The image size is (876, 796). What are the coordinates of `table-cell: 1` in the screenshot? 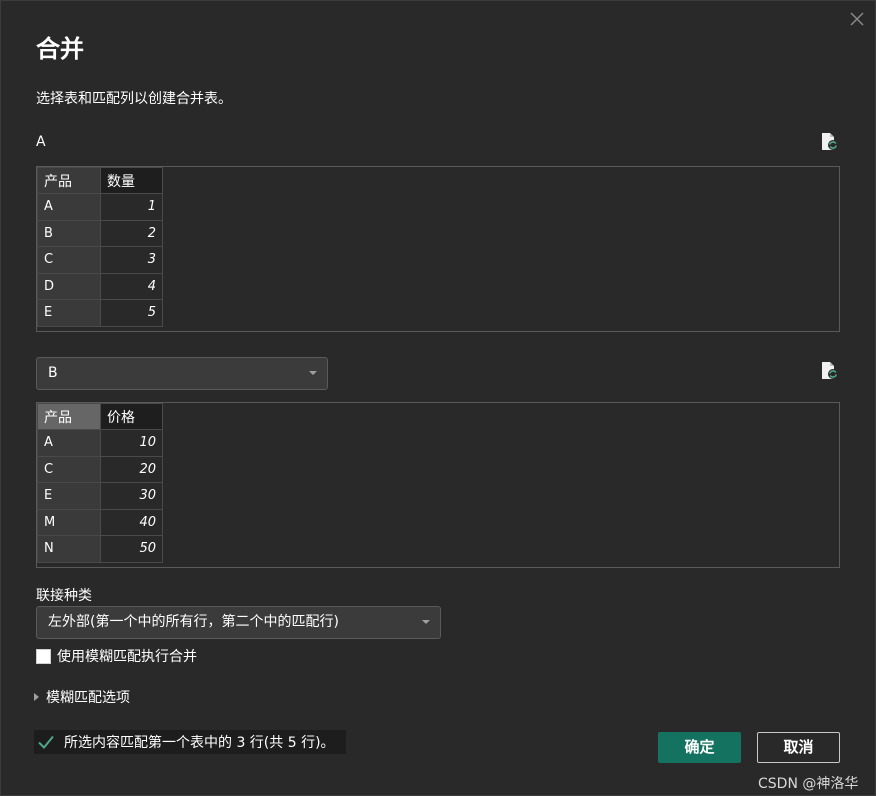 It's located at (131, 207).